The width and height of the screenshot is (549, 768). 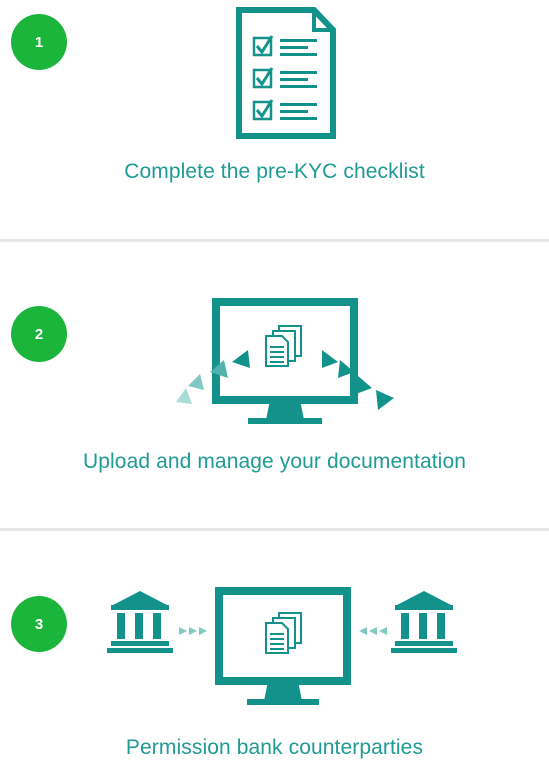 I want to click on step-2-badge: 2, so click(x=39, y=334).